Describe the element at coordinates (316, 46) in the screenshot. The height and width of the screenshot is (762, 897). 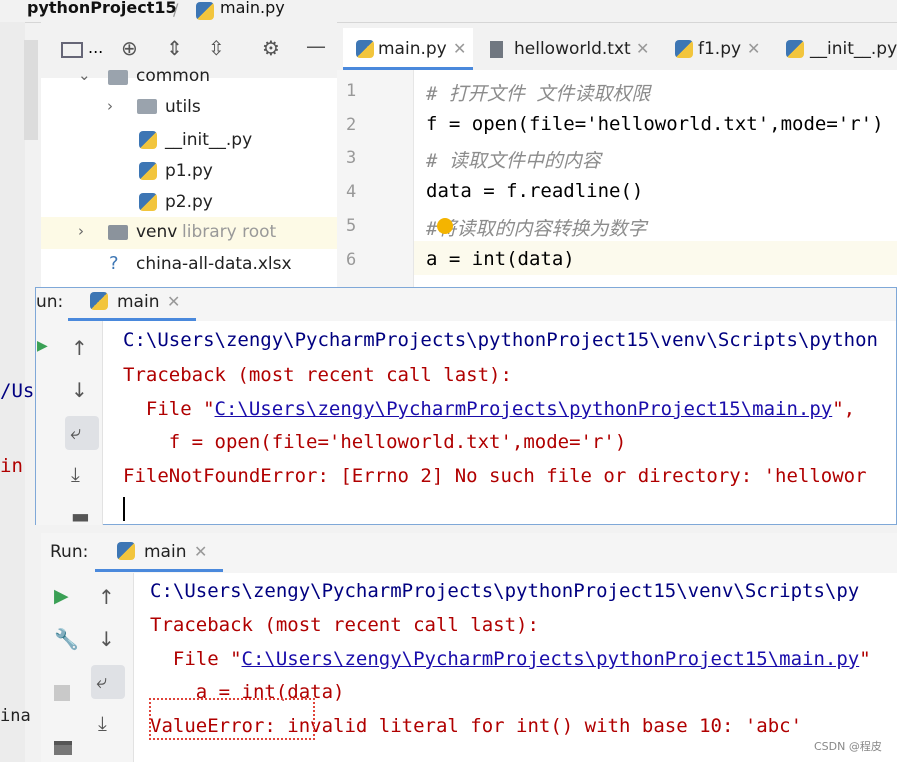
I see `hide-icon: —` at that location.